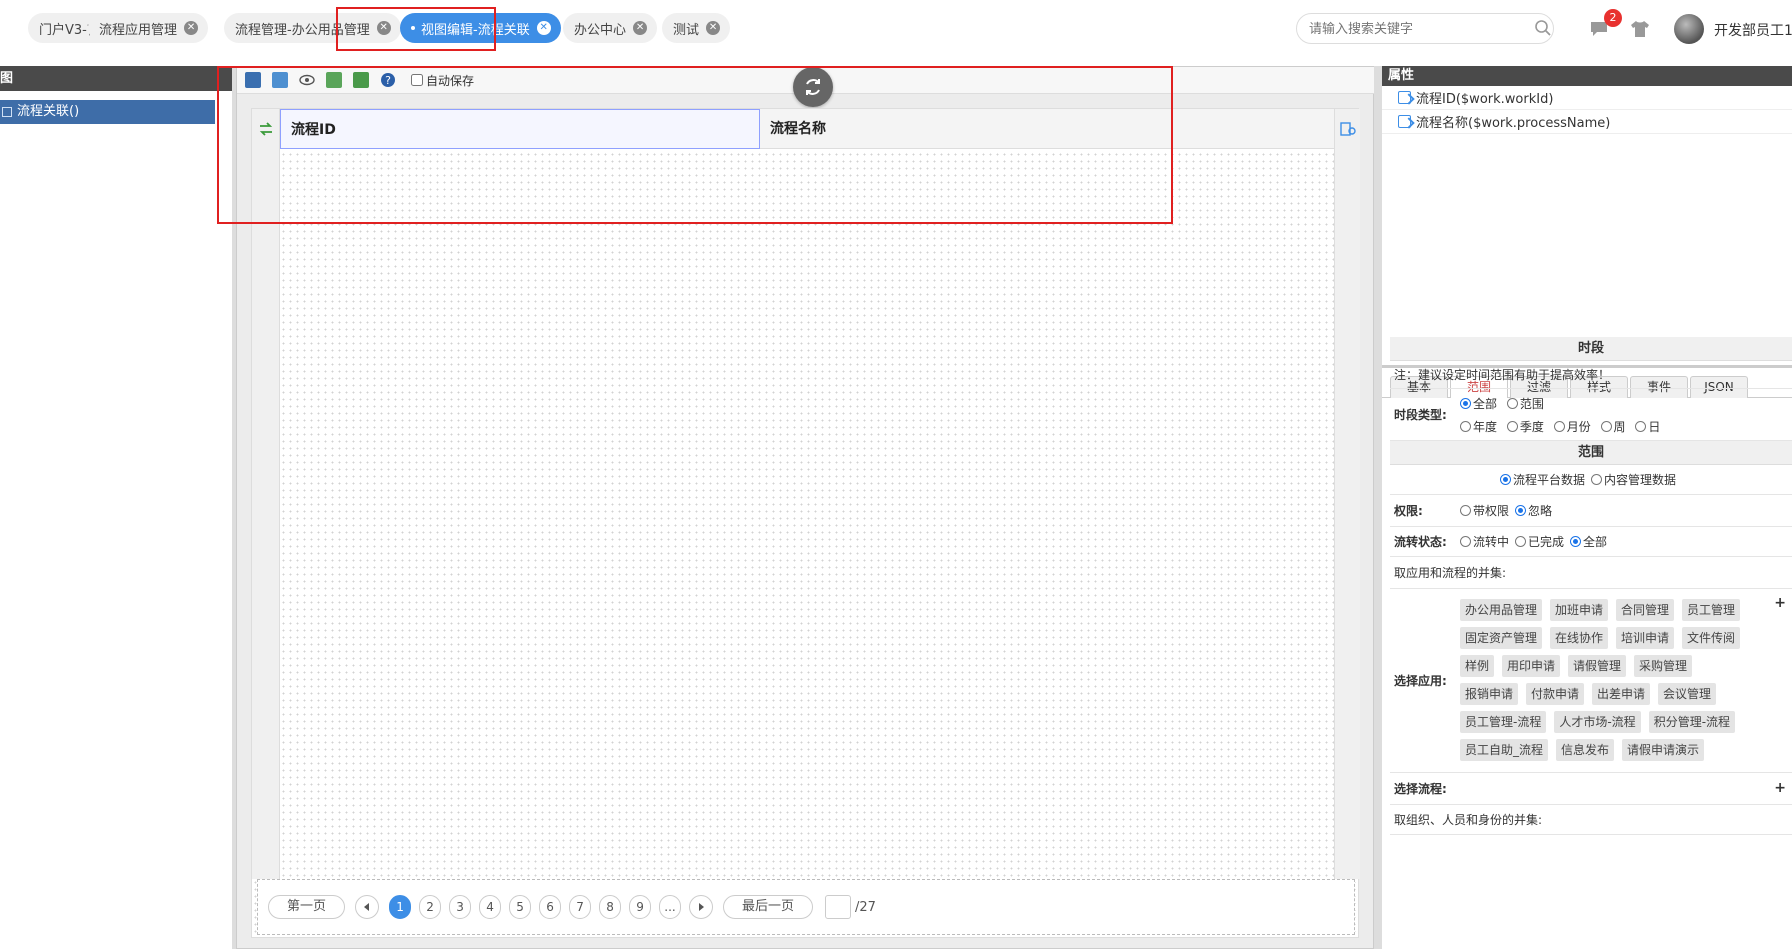  Describe the element at coordinates (1689, 29) in the screenshot. I see `avatar` at that location.